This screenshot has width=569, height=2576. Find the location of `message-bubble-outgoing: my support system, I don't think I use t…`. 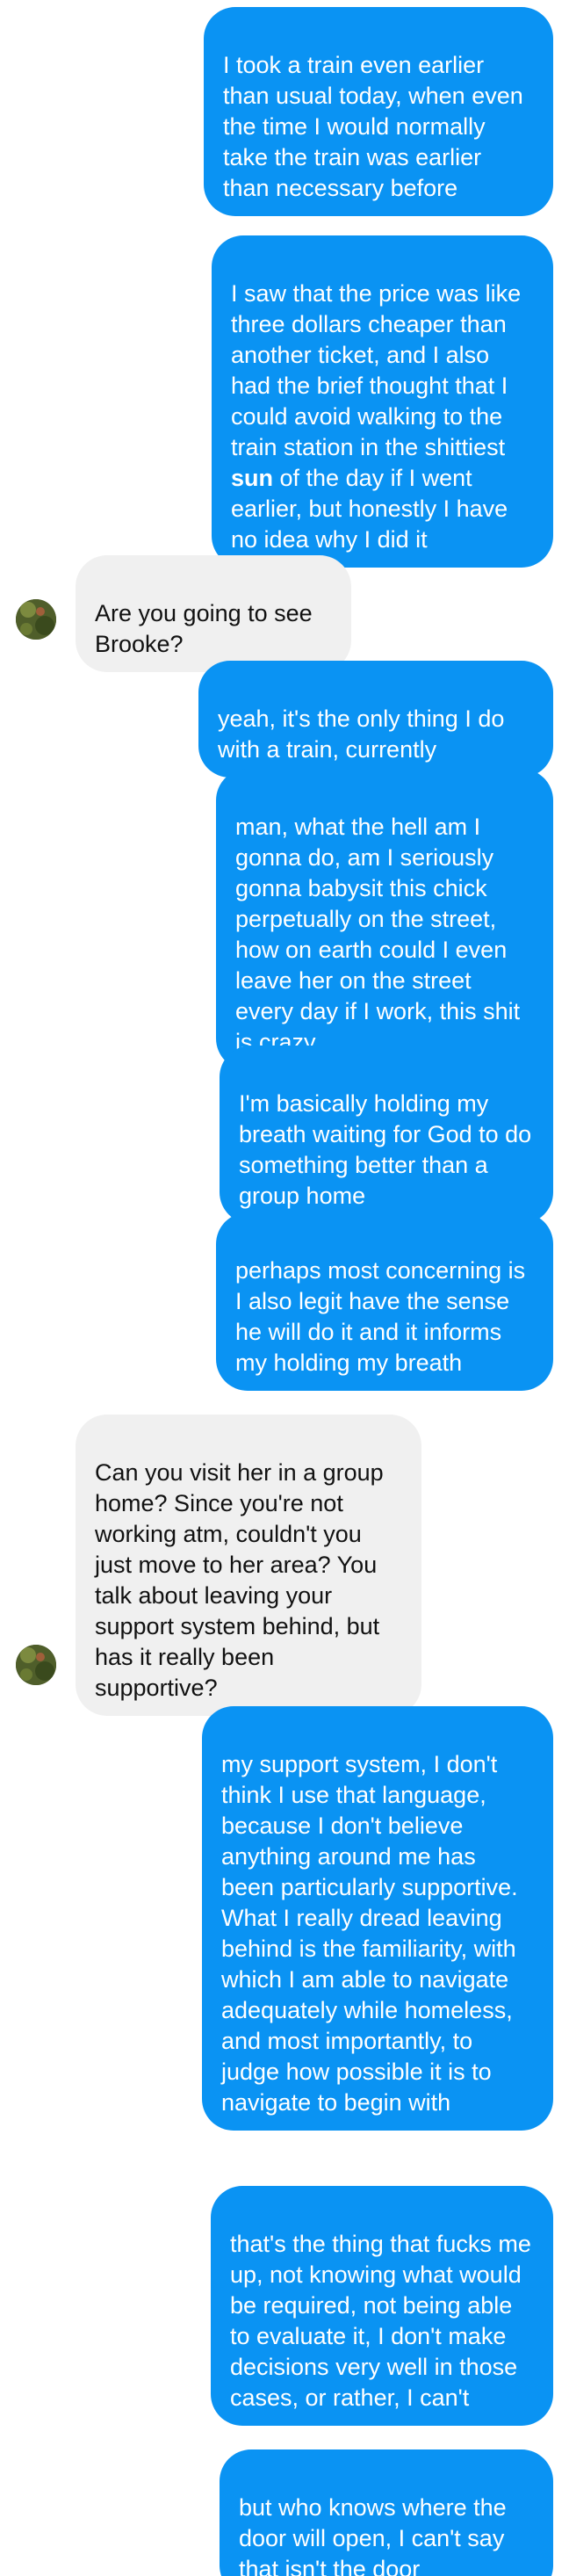

message-bubble-outgoing: my support system, I don't think I use t… is located at coordinates (377, 1918).